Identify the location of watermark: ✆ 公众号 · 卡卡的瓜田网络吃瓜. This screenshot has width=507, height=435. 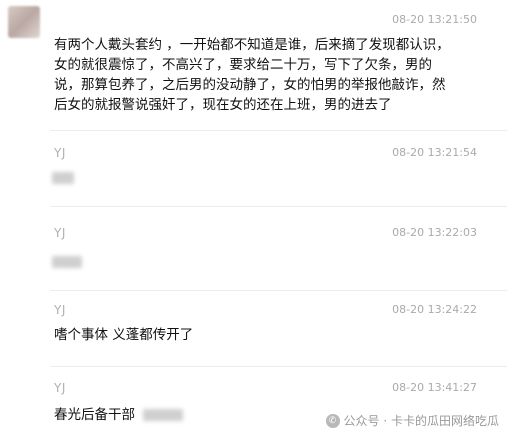
(412, 420).